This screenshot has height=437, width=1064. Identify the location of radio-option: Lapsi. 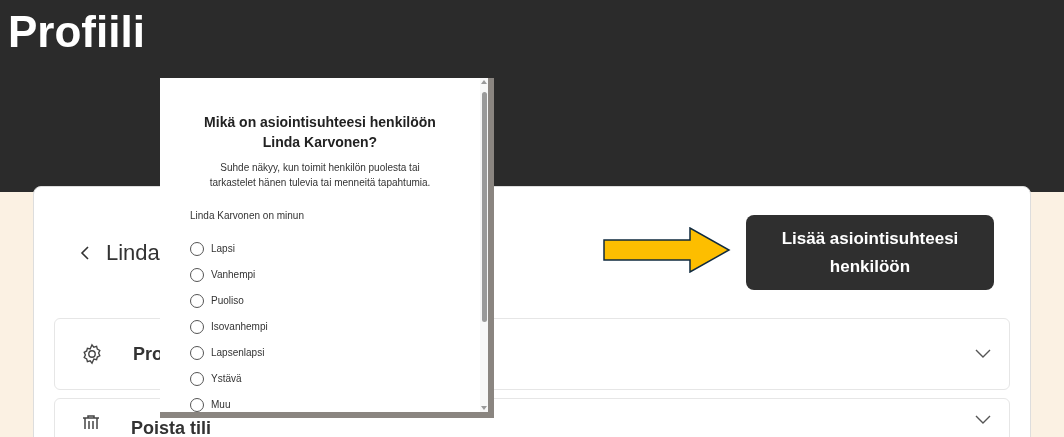
(320, 248).